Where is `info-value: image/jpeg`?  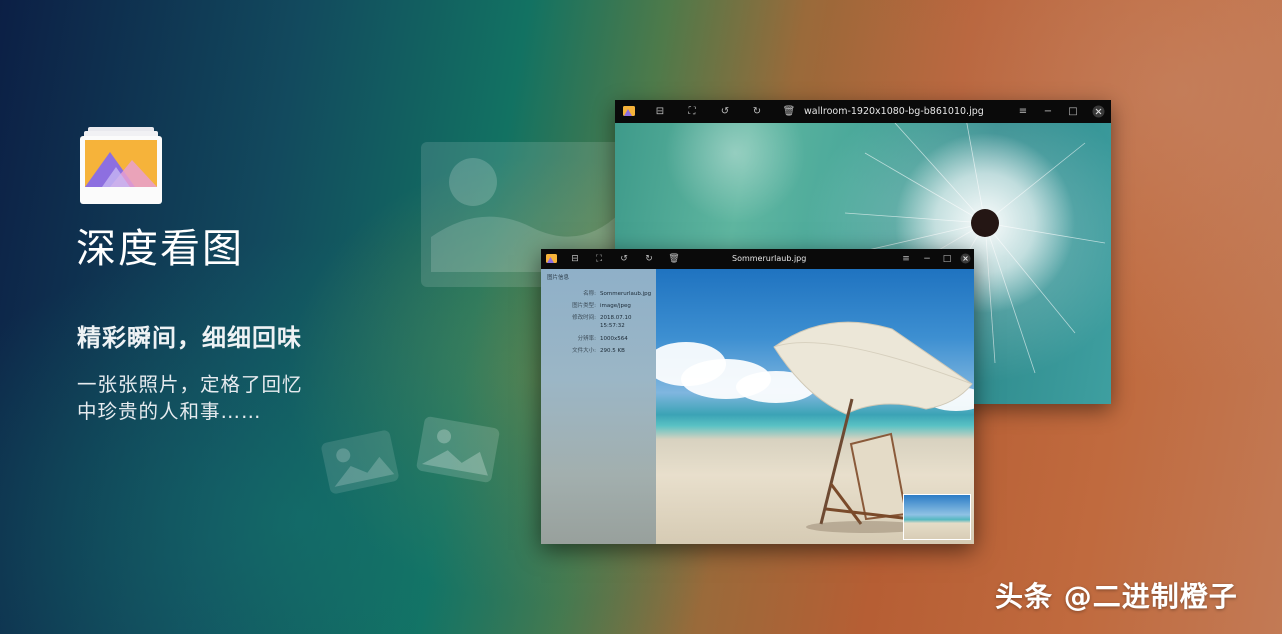 info-value: image/jpeg is located at coordinates (615, 306).